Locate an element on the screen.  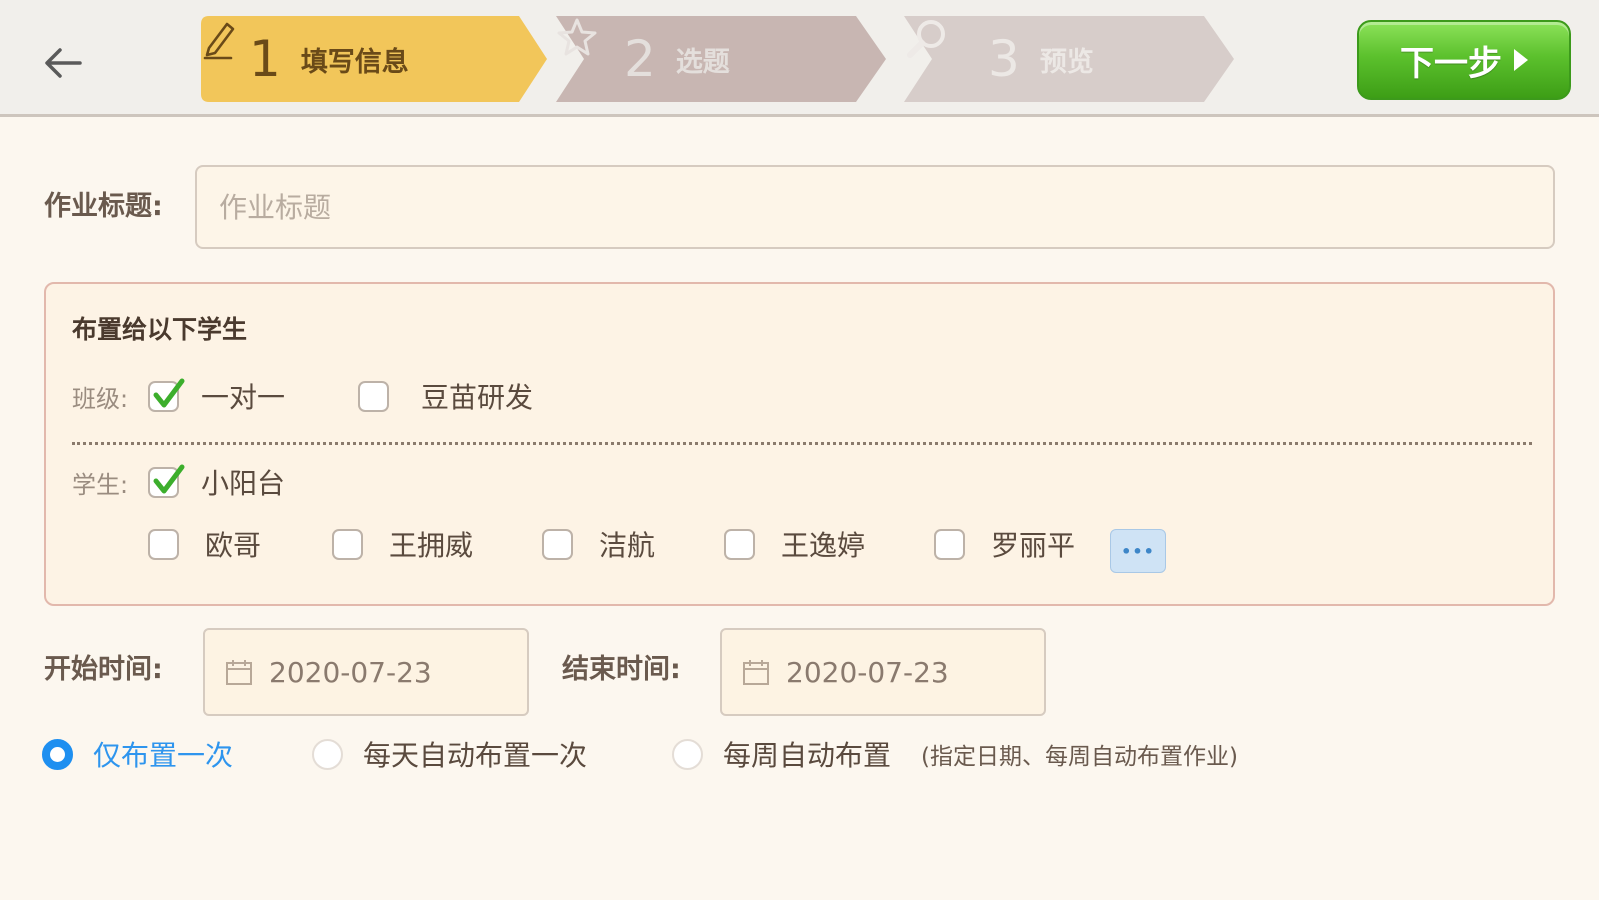
schedule-daily-option: 每天自动布置一次 is located at coordinates (449, 754).